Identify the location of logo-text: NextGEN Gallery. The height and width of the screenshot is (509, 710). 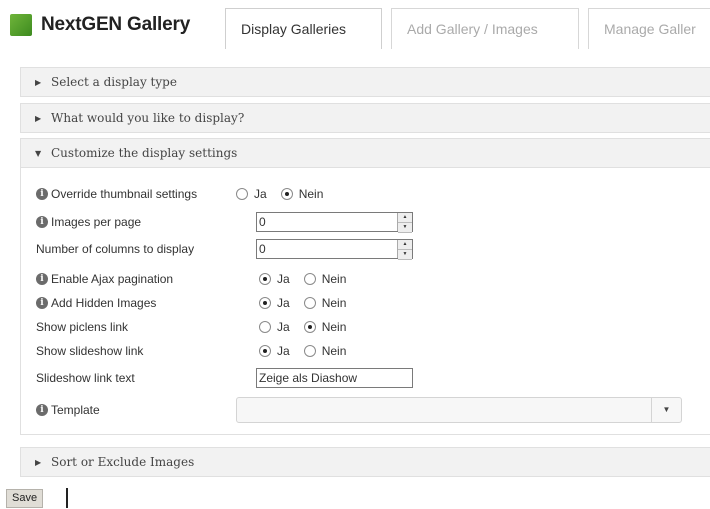
(116, 24).